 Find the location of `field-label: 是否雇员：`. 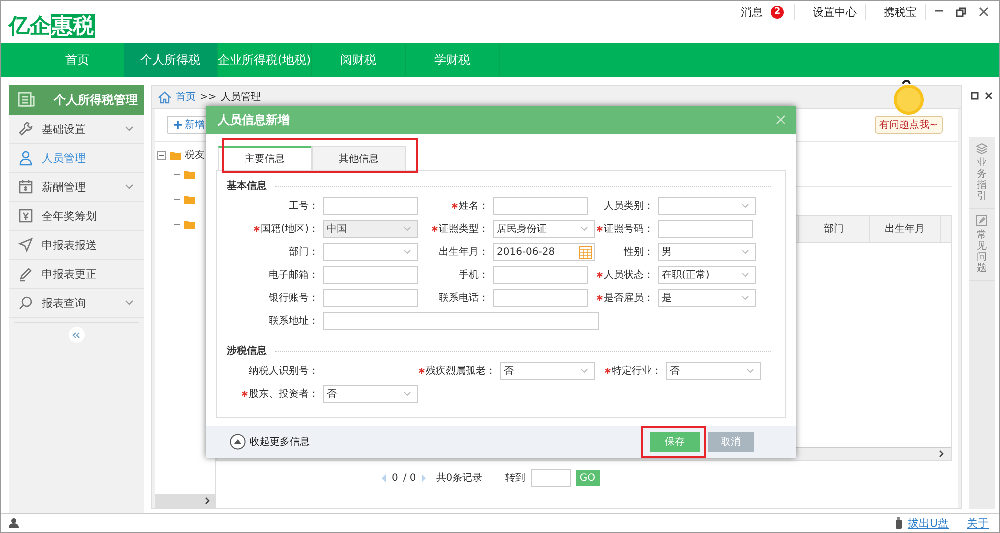

field-label: 是否雇员： is located at coordinates (629, 298).